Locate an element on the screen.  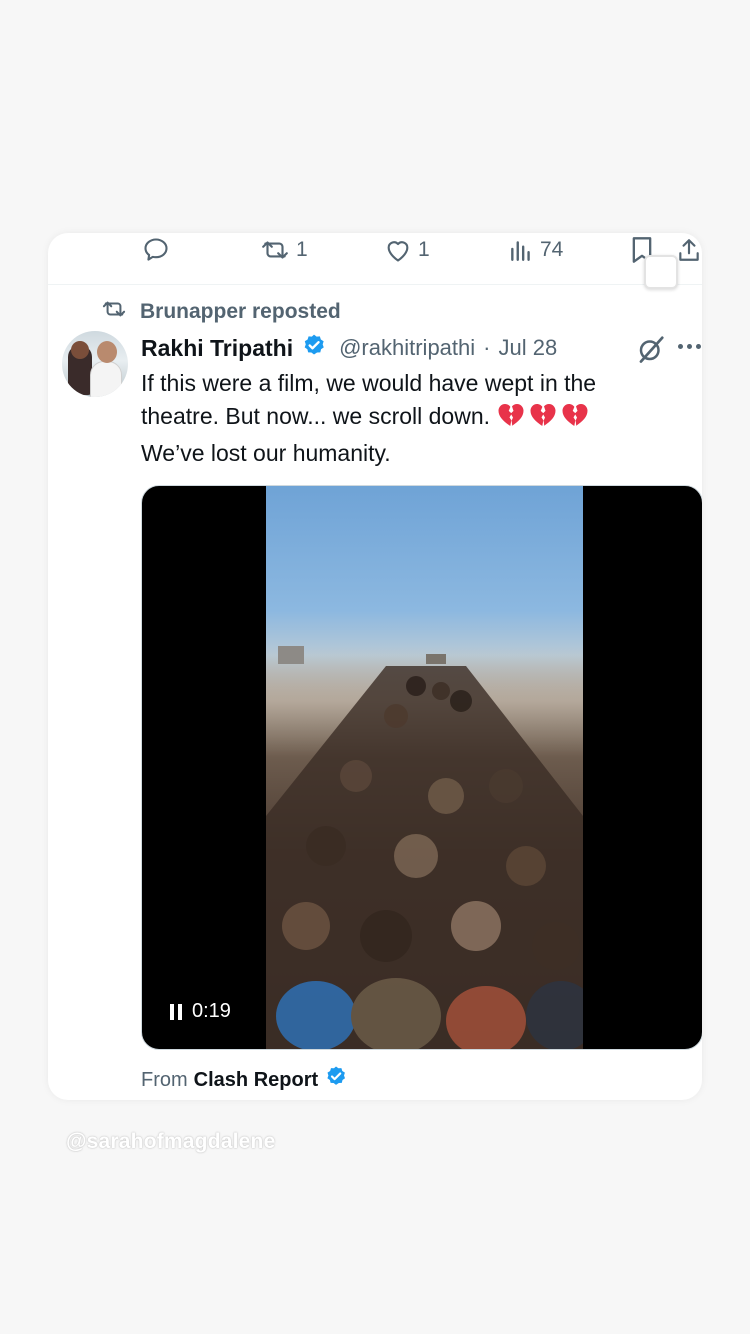
analytics-icon is located at coordinates (521, 250).